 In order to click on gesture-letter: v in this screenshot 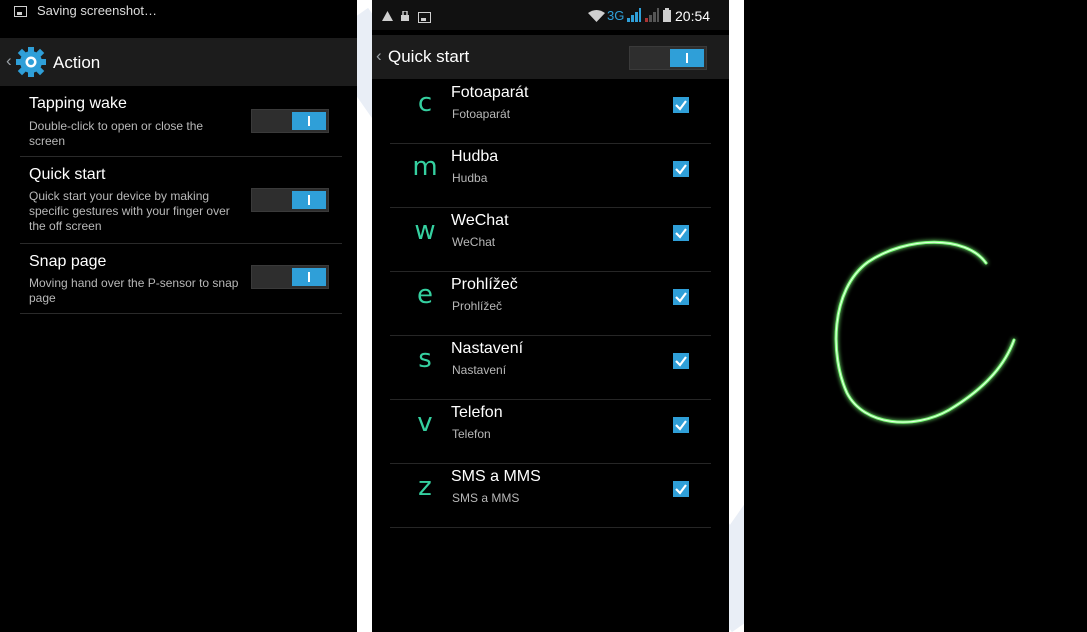, I will do `click(425, 423)`.